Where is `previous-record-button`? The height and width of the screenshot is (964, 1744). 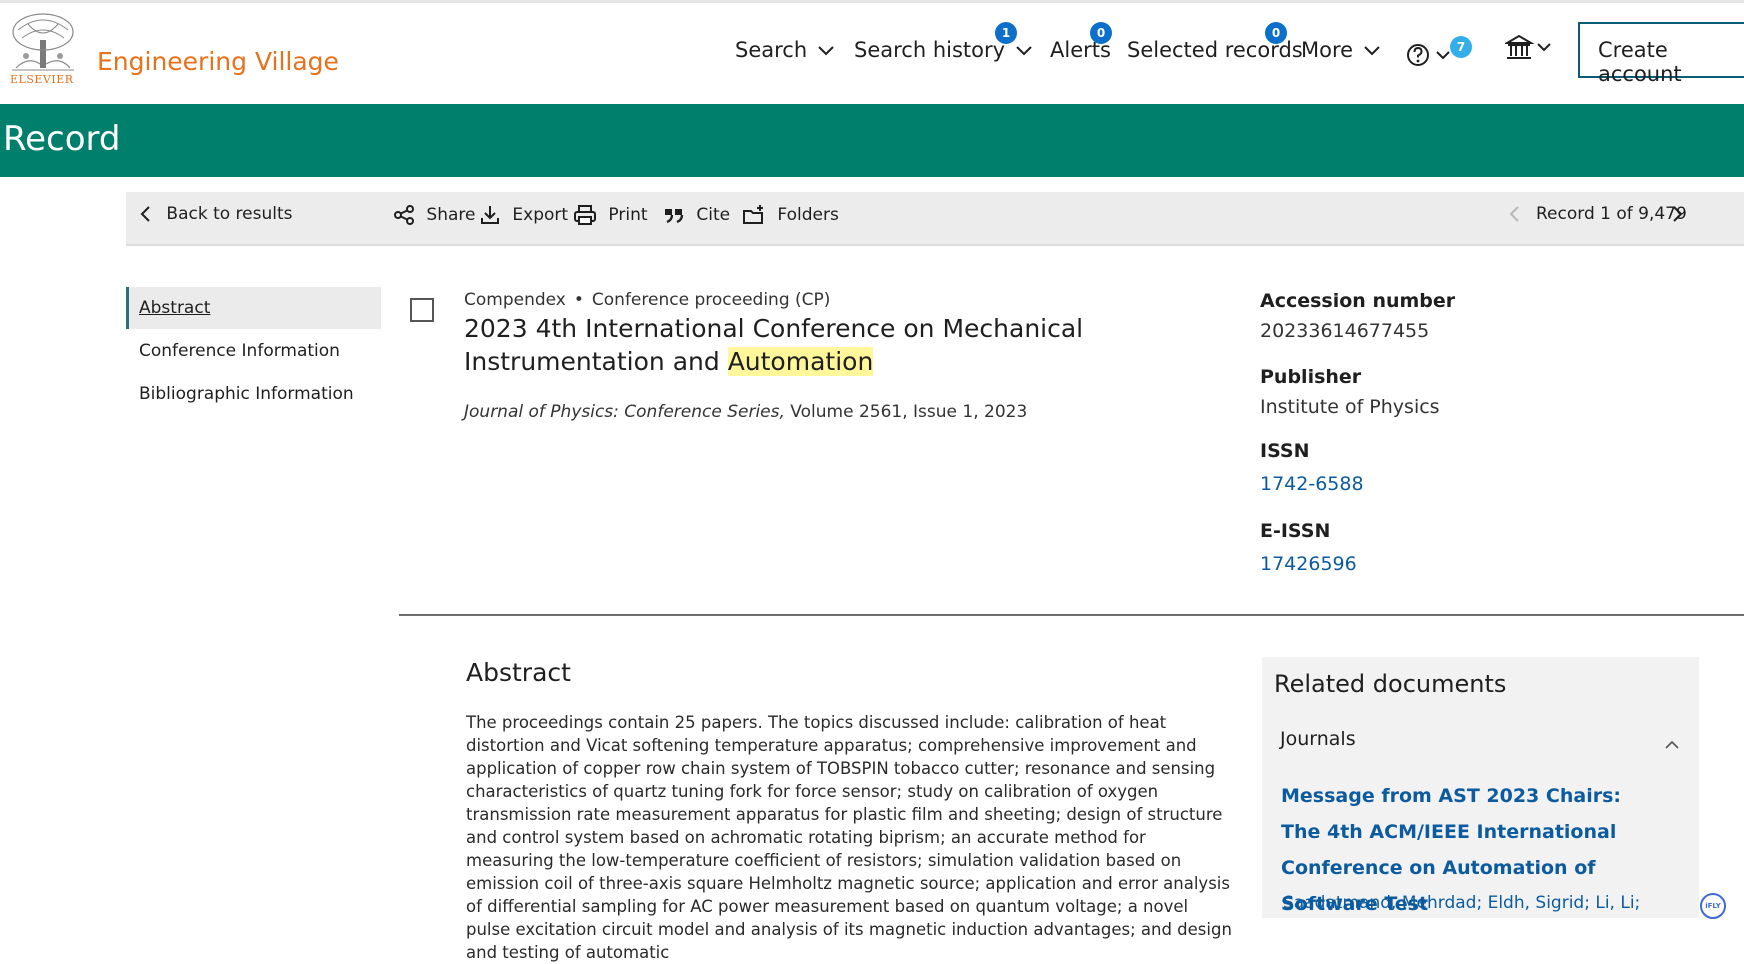
previous-record-button is located at coordinates (1514, 214).